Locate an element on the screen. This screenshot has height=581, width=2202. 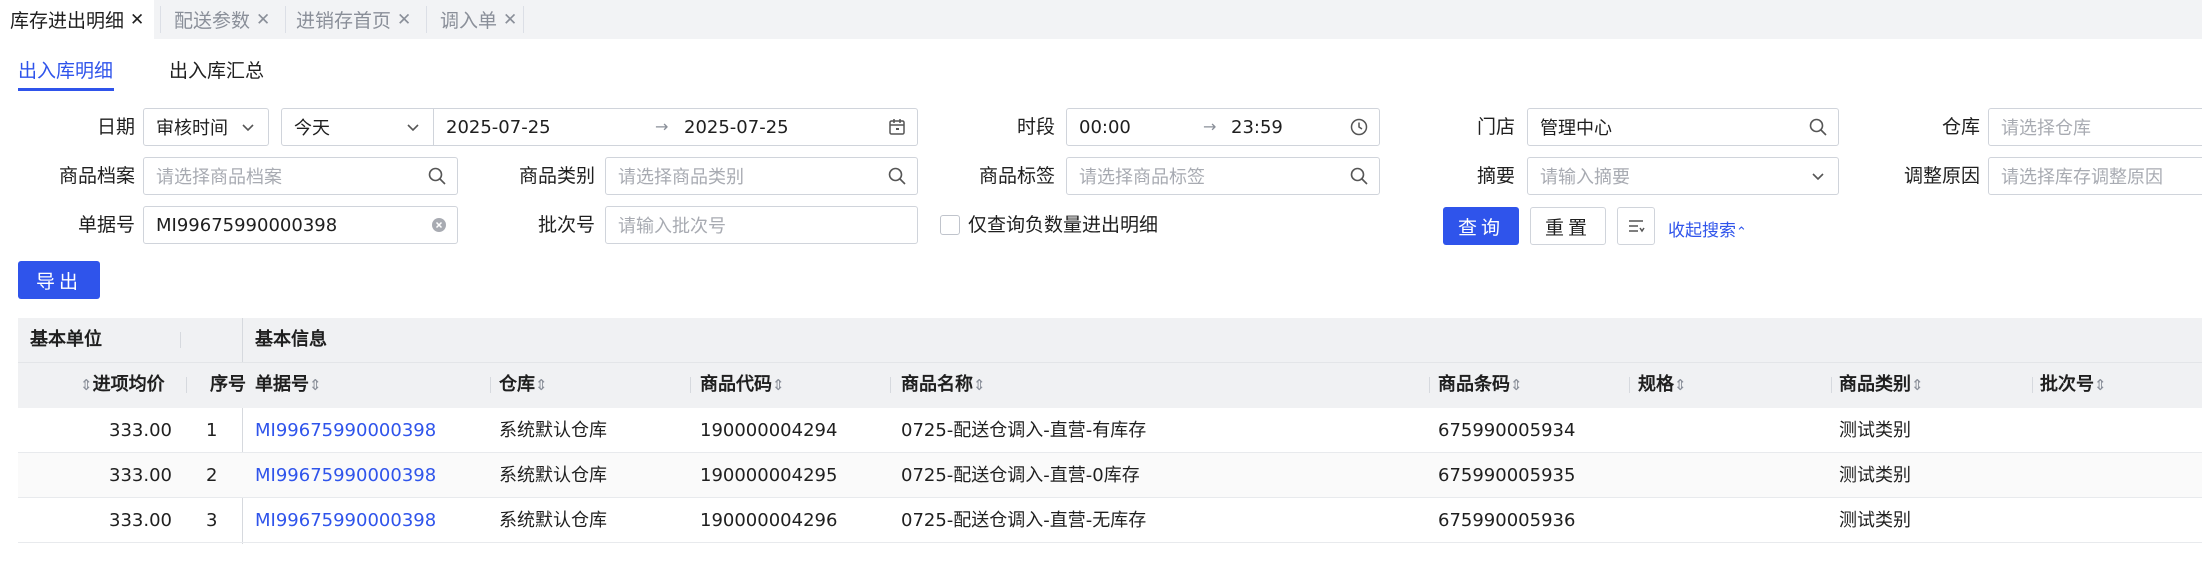
start-date-input: 2025-07-25 is located at coordinates (498, 127).